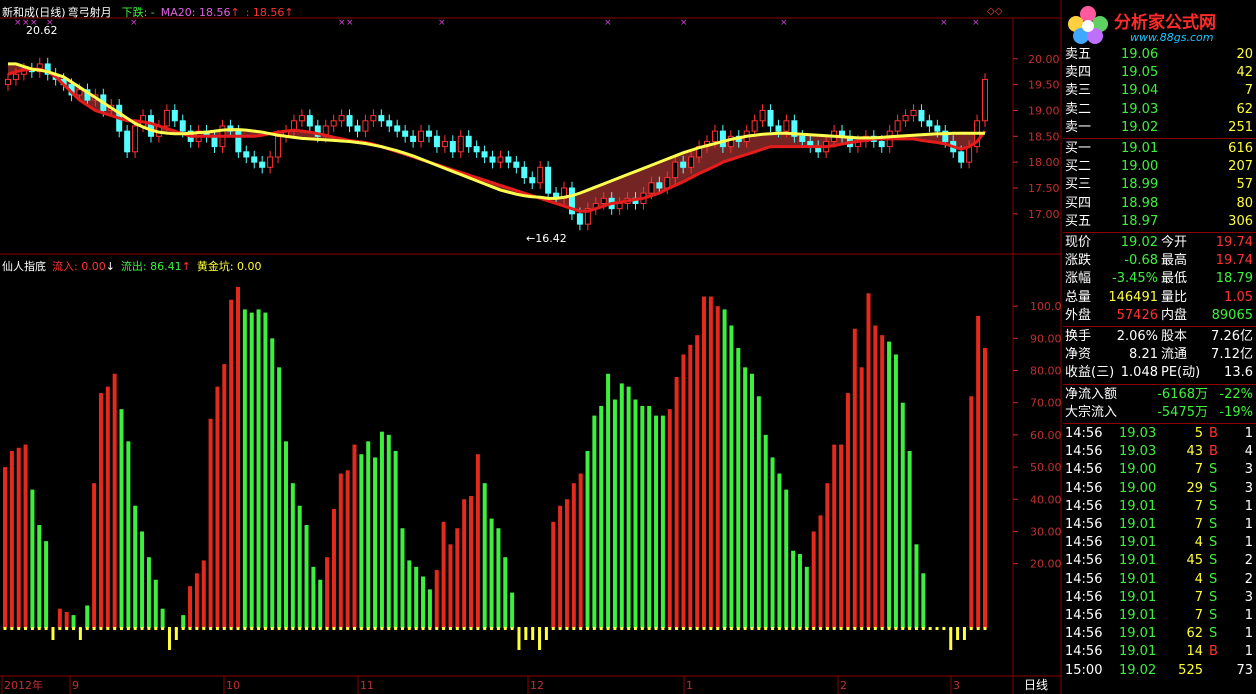  What do you see at coordinates (1194, 561) in the screenshot?
I see `tick-volume: 45` at bounding box center [1194, 561].